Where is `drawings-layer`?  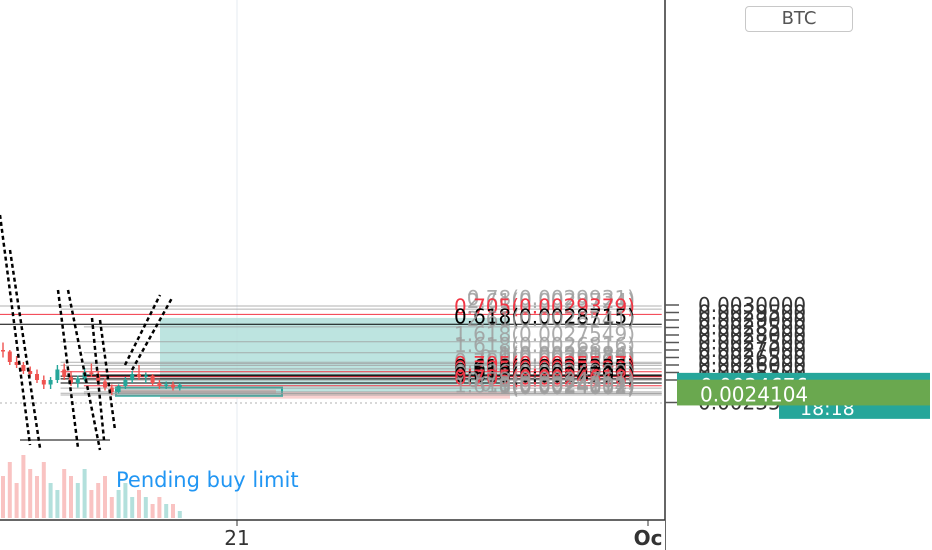
drawings-layer is located at coordinates (87, 332).